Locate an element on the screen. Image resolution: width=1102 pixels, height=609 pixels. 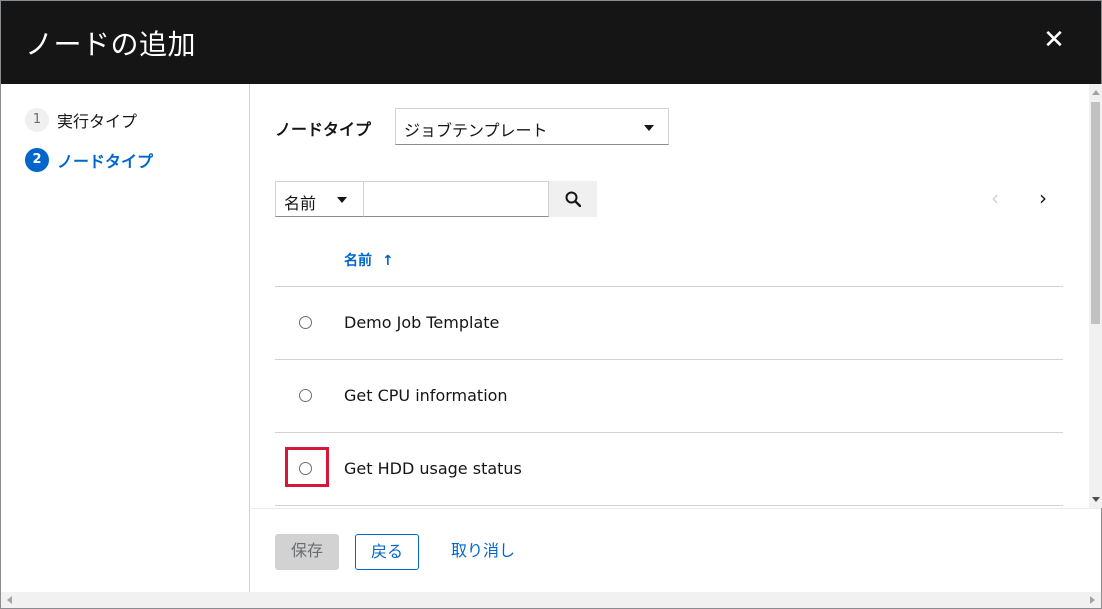
step-number: 2 is located at coordinates (37, 160).